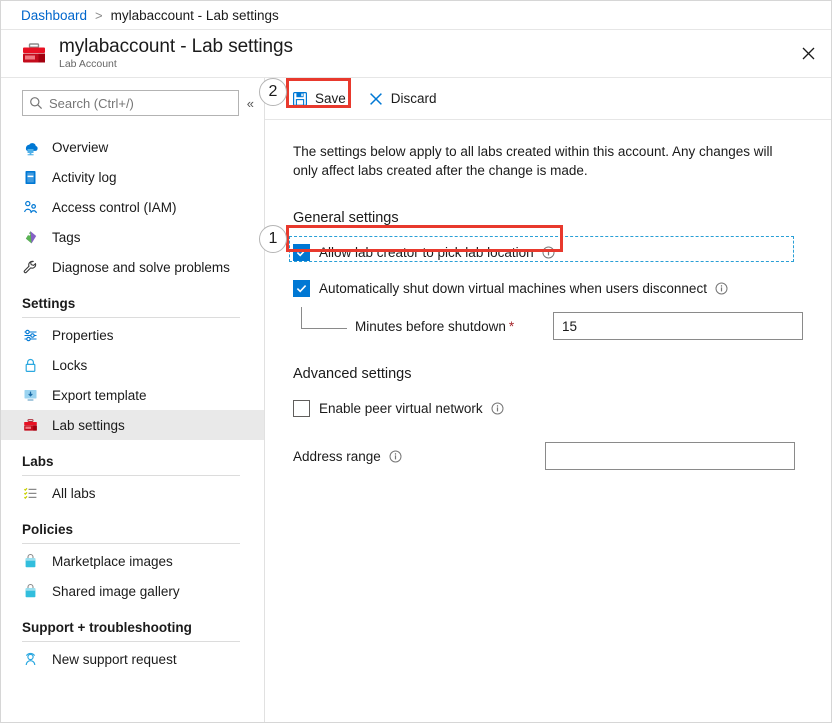 The height and width of the screenshot is (723, 832). I want to click on shared-gallery-bag-icon, so click(30, 591).